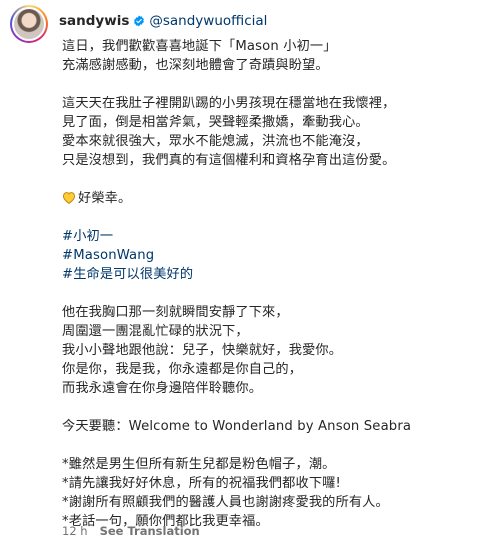 This screenshot has width=484, height=544. What do you see at coordinates (225, 502) in the screenshot?
I see `note-line: *謝謝所有照顧我們的醫護人員也謝謝疼愛我的所有人。` at bounding box center [225, 502].